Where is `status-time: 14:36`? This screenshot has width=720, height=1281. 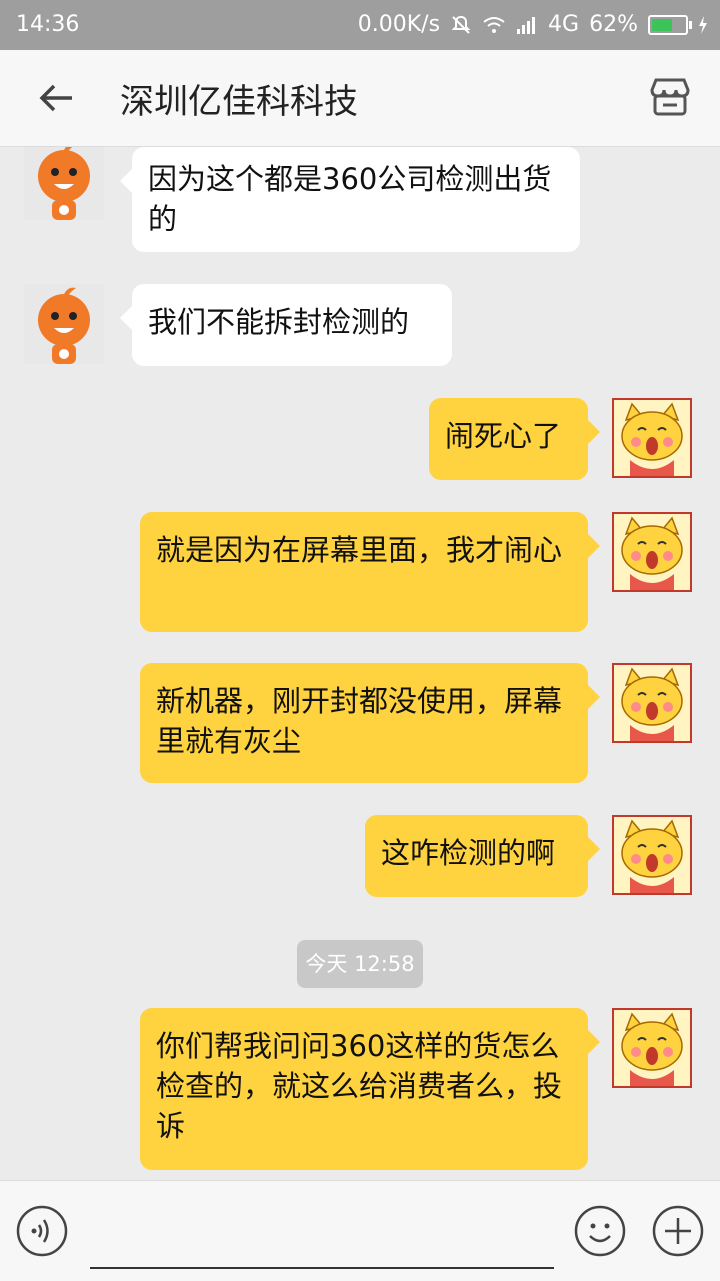
status-time: 14:36 is located at coordinates (48, 24).